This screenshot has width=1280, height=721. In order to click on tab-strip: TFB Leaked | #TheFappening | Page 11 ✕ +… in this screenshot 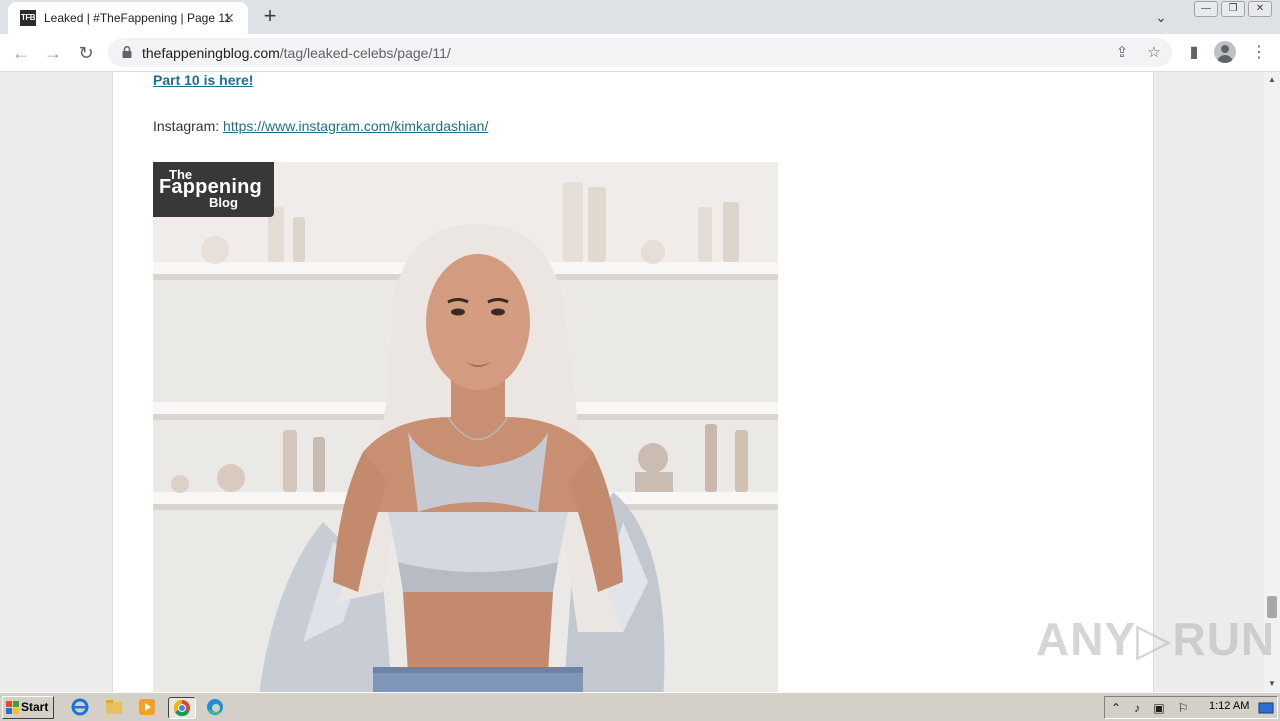, I will do `click(640, 17)`.